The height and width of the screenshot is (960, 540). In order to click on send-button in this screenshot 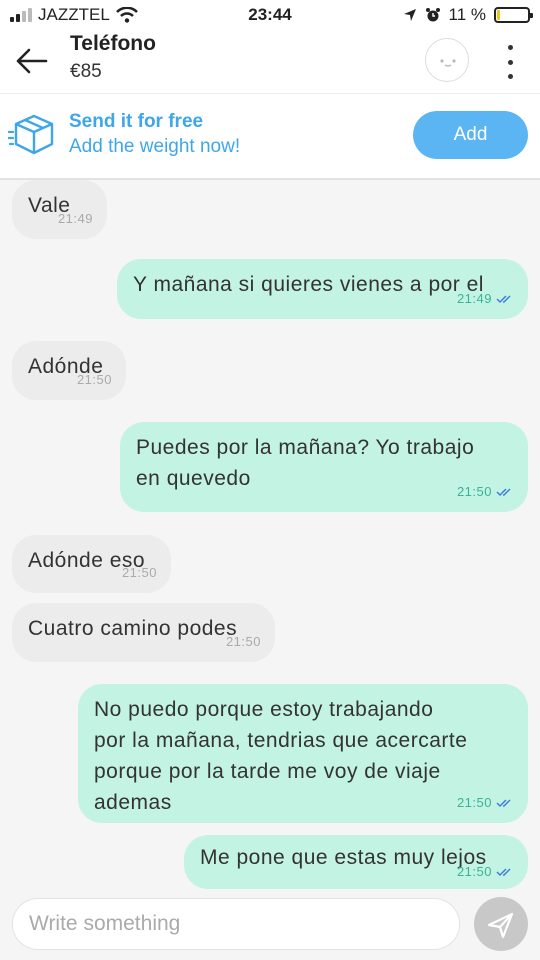, I will do `click(501, 924)`.